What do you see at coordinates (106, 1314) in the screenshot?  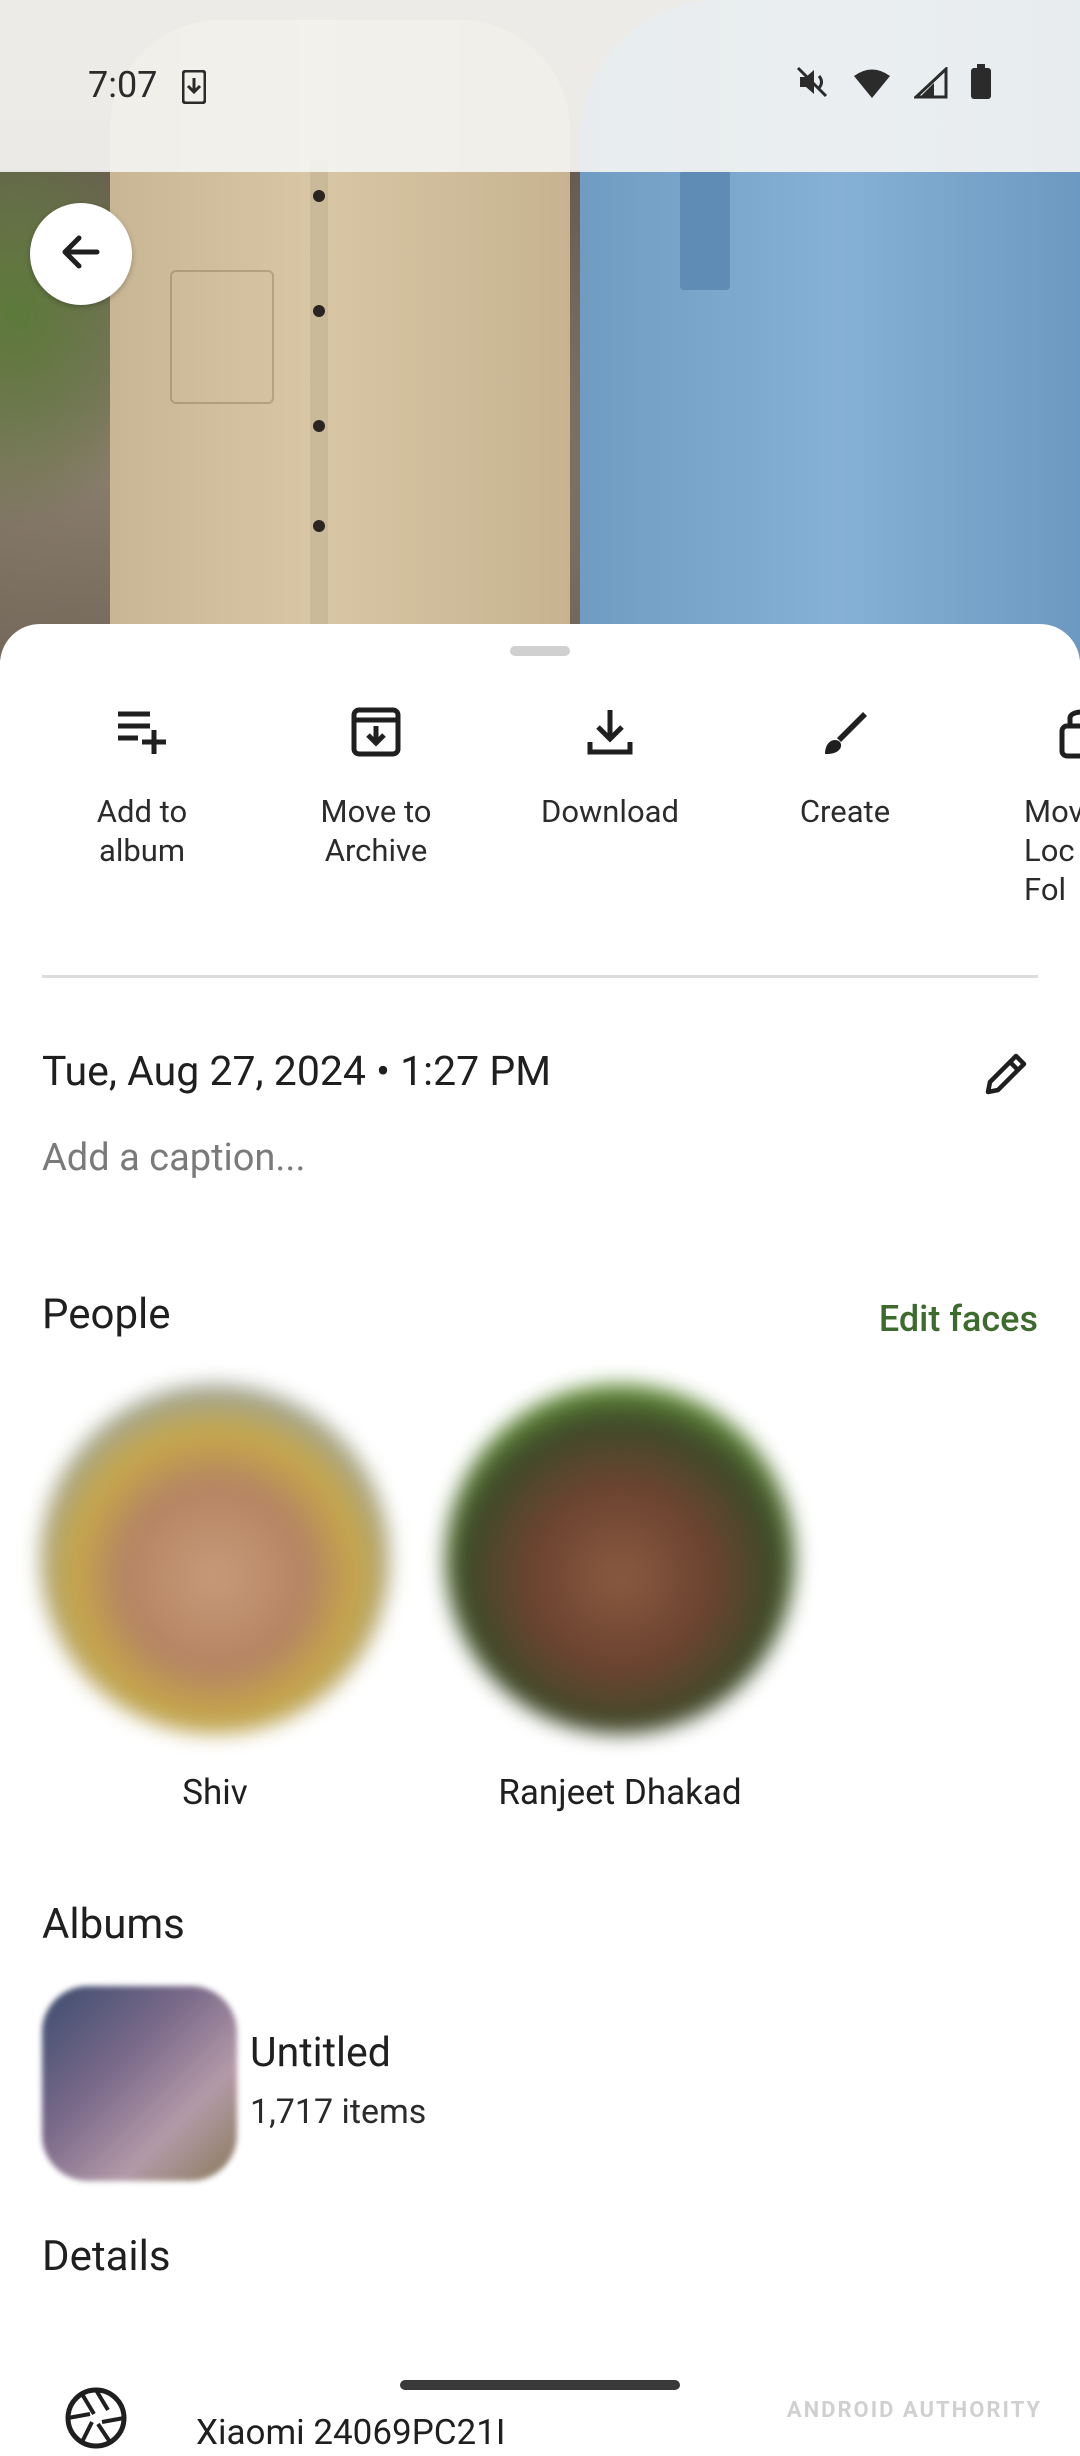 I see `people-title: People` at bounding box center [106, 1314].